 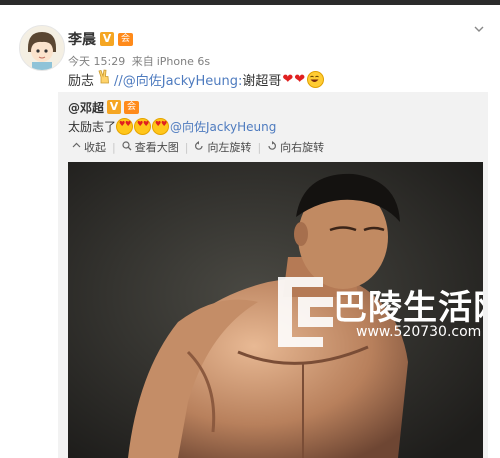 I want to click on user-row: 李晨 V 会, so click(x=100, y=39).